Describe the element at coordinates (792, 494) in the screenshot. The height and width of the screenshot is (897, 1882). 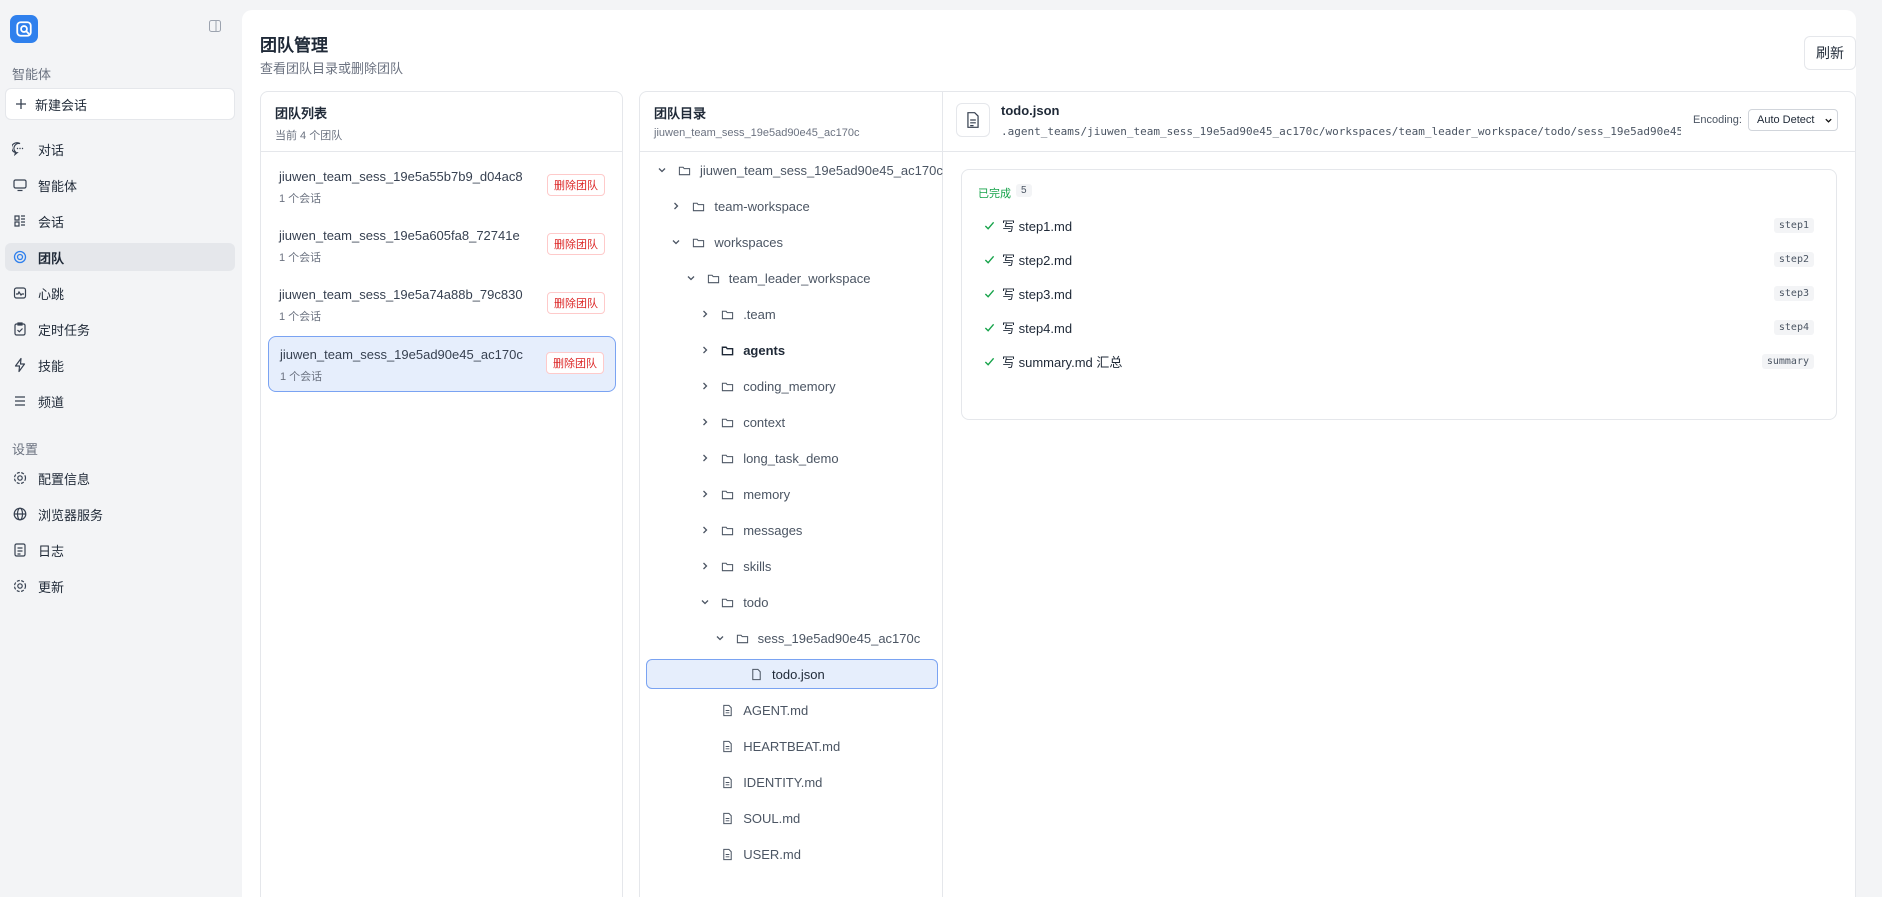
I see `tree-folder: memory` at that location.